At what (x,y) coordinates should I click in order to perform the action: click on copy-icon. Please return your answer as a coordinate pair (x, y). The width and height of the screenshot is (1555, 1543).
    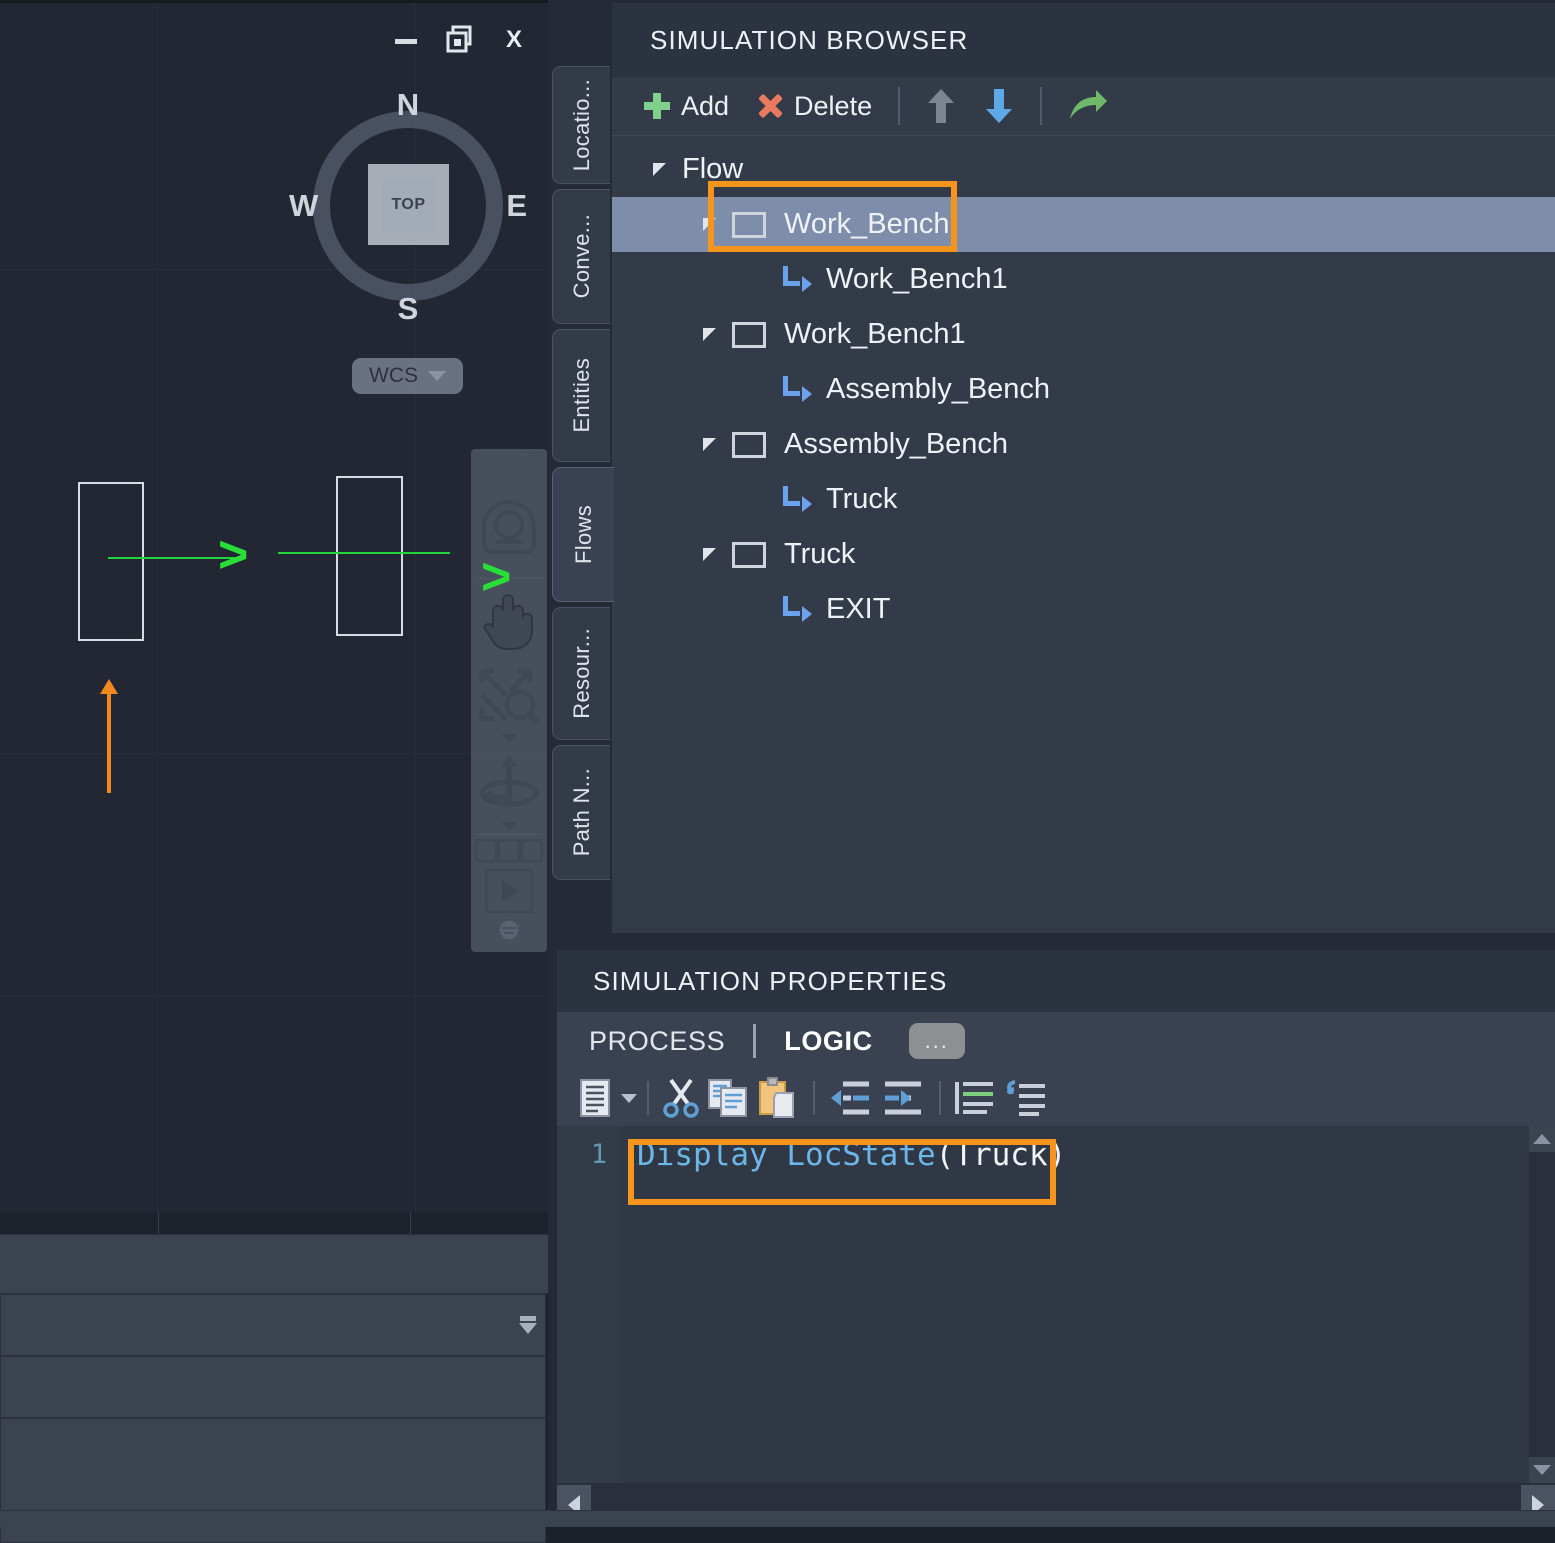
    Looking at the image, I should click on (728, 1098).